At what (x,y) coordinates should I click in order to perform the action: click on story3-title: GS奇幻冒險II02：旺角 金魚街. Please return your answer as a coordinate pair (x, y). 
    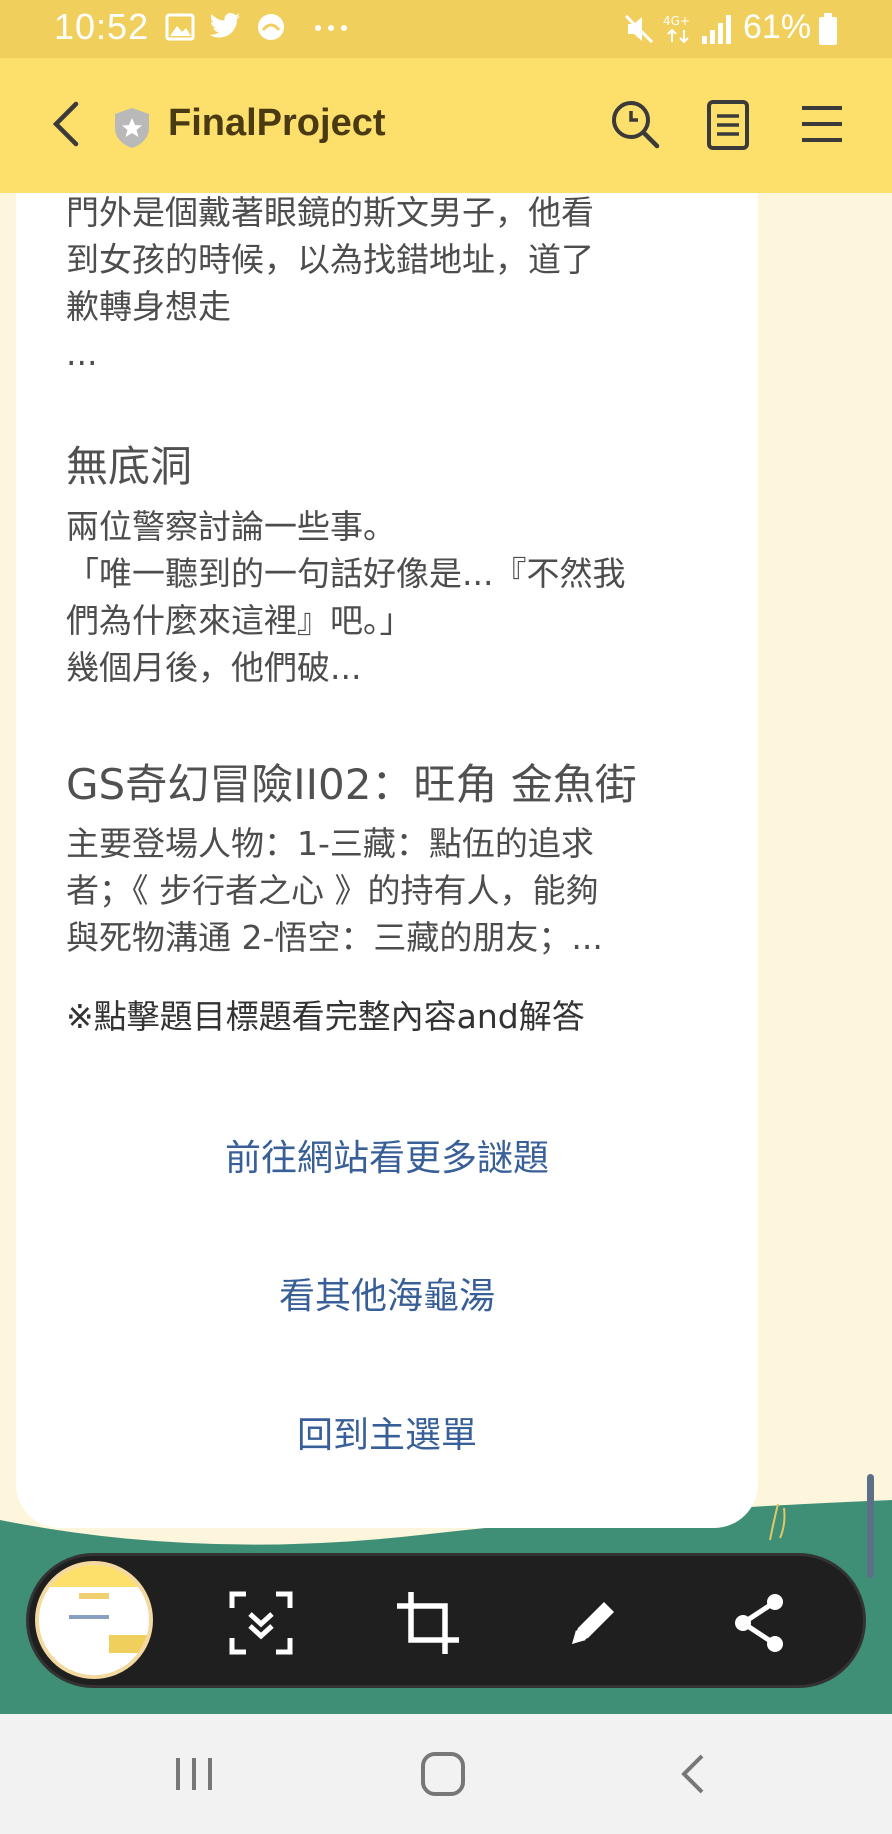
    Looking at the image, I should click on (351, 781).